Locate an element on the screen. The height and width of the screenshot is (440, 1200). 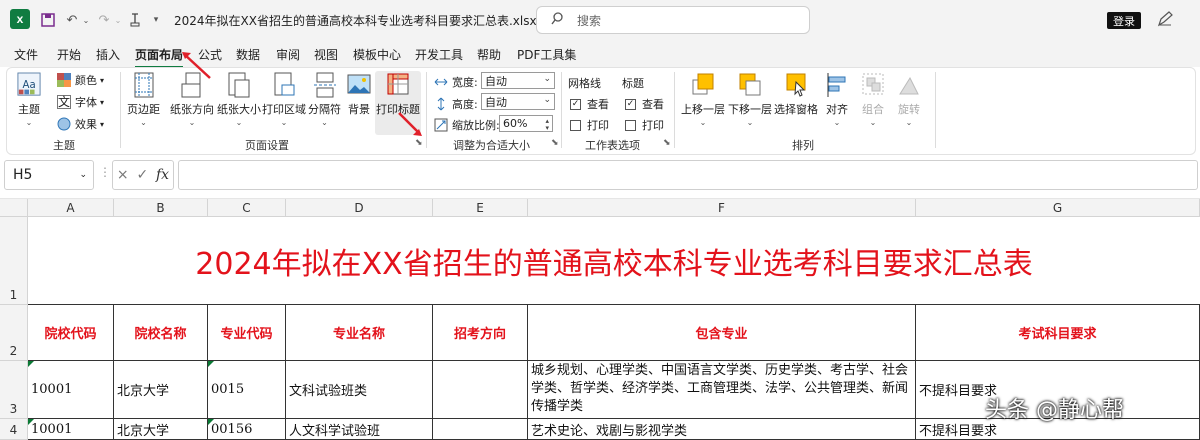
header-cell: 招考方向 is located at coordinates (480, 333).